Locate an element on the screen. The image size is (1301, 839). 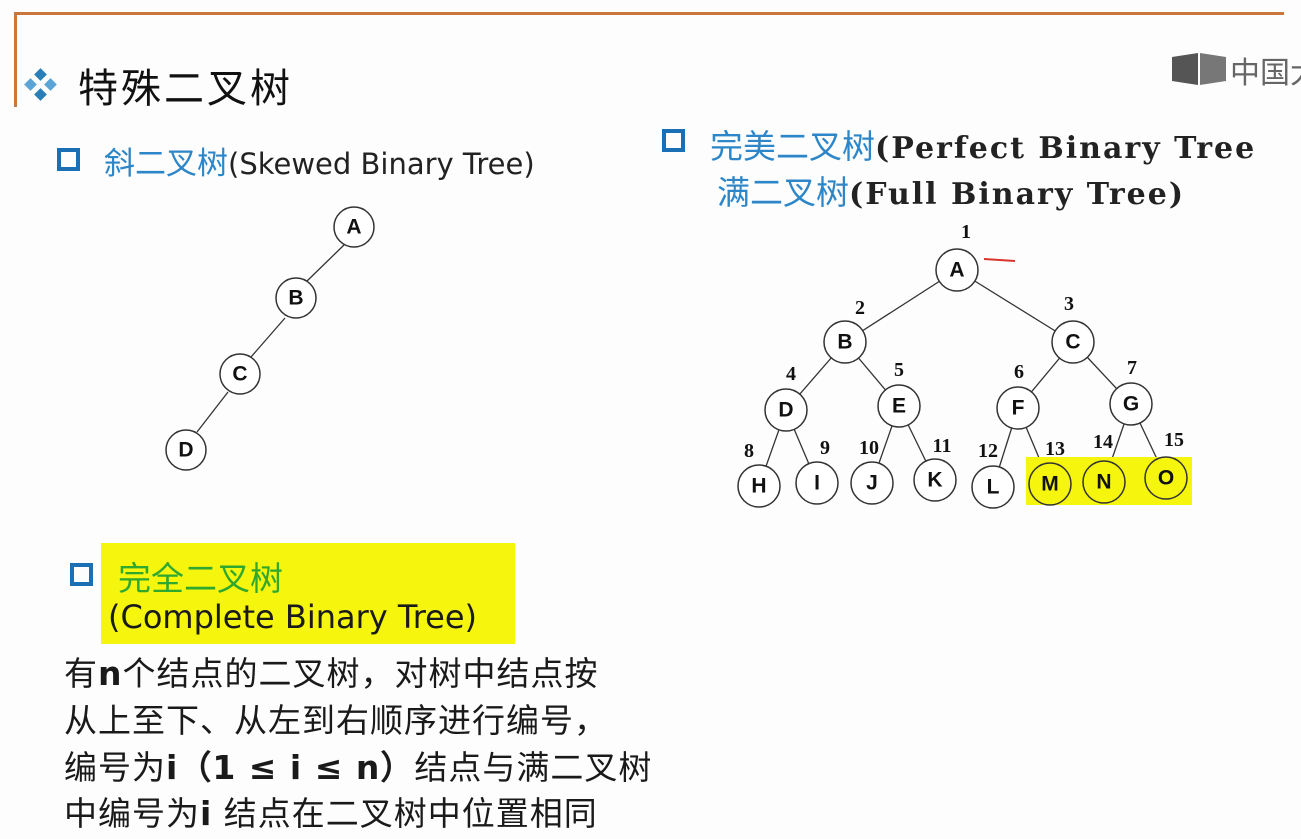
desc-var-n: n is located at coordinates (110, 673).